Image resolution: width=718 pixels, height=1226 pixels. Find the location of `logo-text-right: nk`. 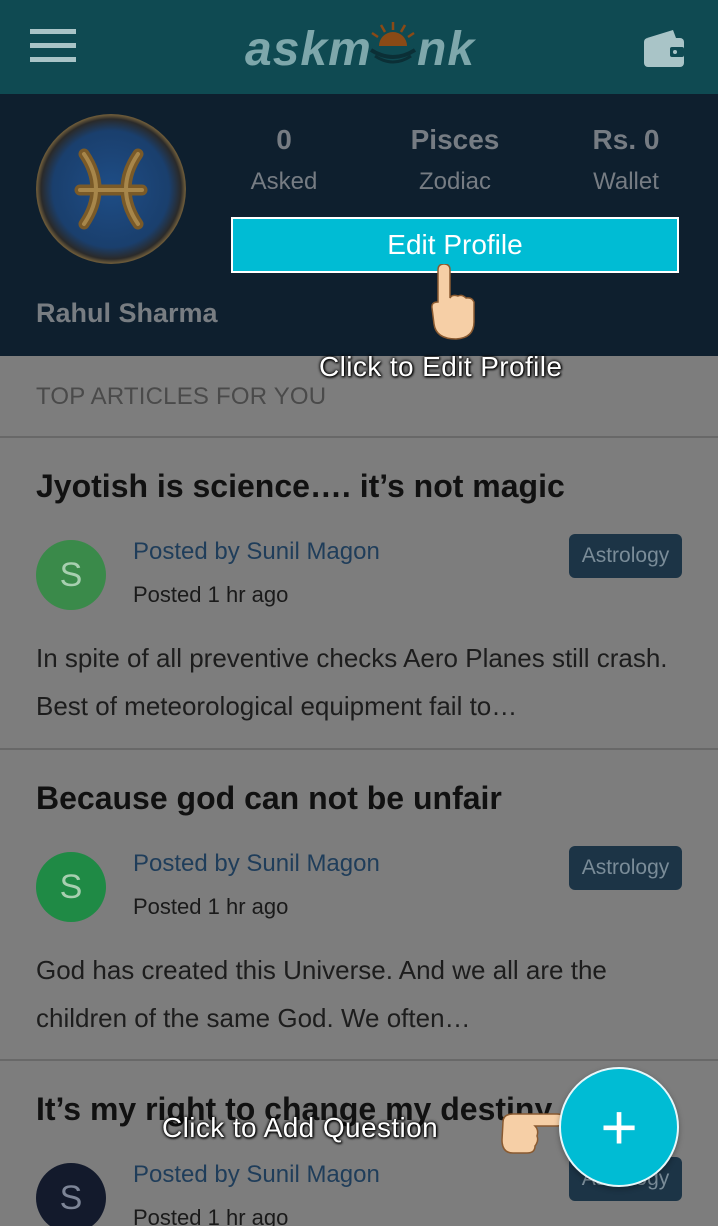

logo-text-right: nk is located at coordinates (446, 49).